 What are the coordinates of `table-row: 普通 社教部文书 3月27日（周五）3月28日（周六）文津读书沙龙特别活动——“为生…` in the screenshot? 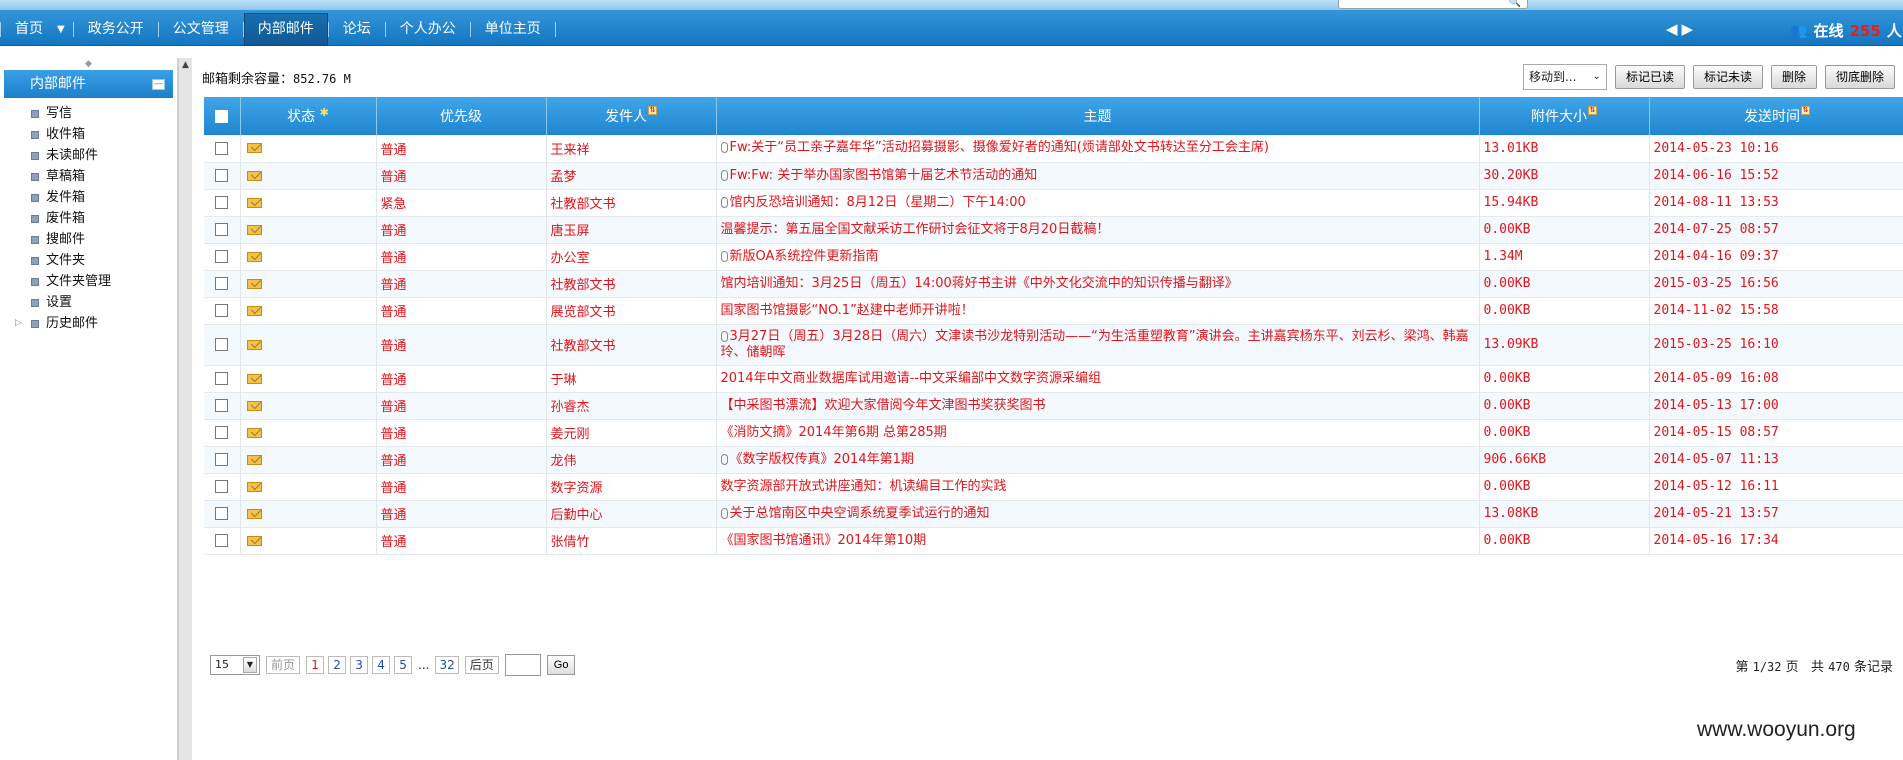 It's located at (1053, 345).